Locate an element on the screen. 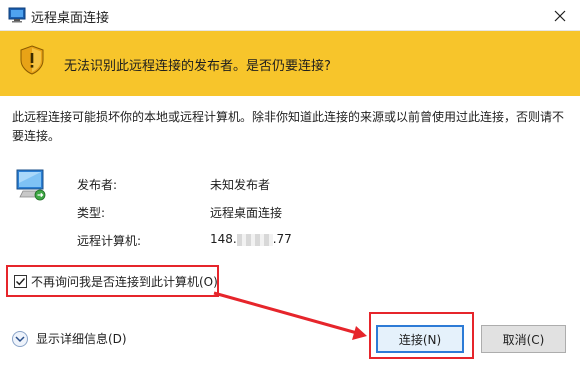 The width and height of the screenshot is (580, 371). title-bar: 远程桌面连接 is located at coordinates (290, 15).